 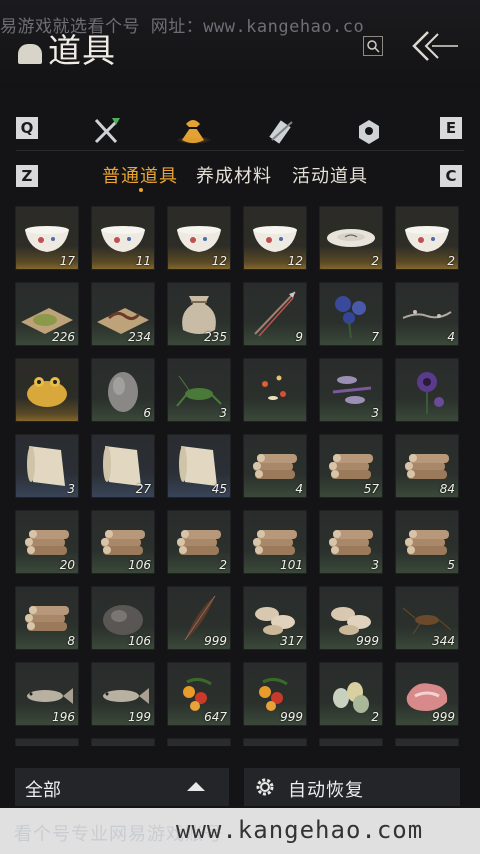 What do you see at coordinates (351, 466) in the screenshot?
I see `item-slot: 57` at bounding box center [351, 466].